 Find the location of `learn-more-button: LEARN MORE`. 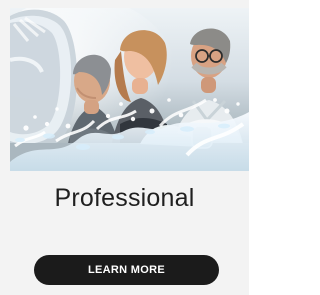

learn-more-button: LEARN MORE is located at coordinates (126, 270).